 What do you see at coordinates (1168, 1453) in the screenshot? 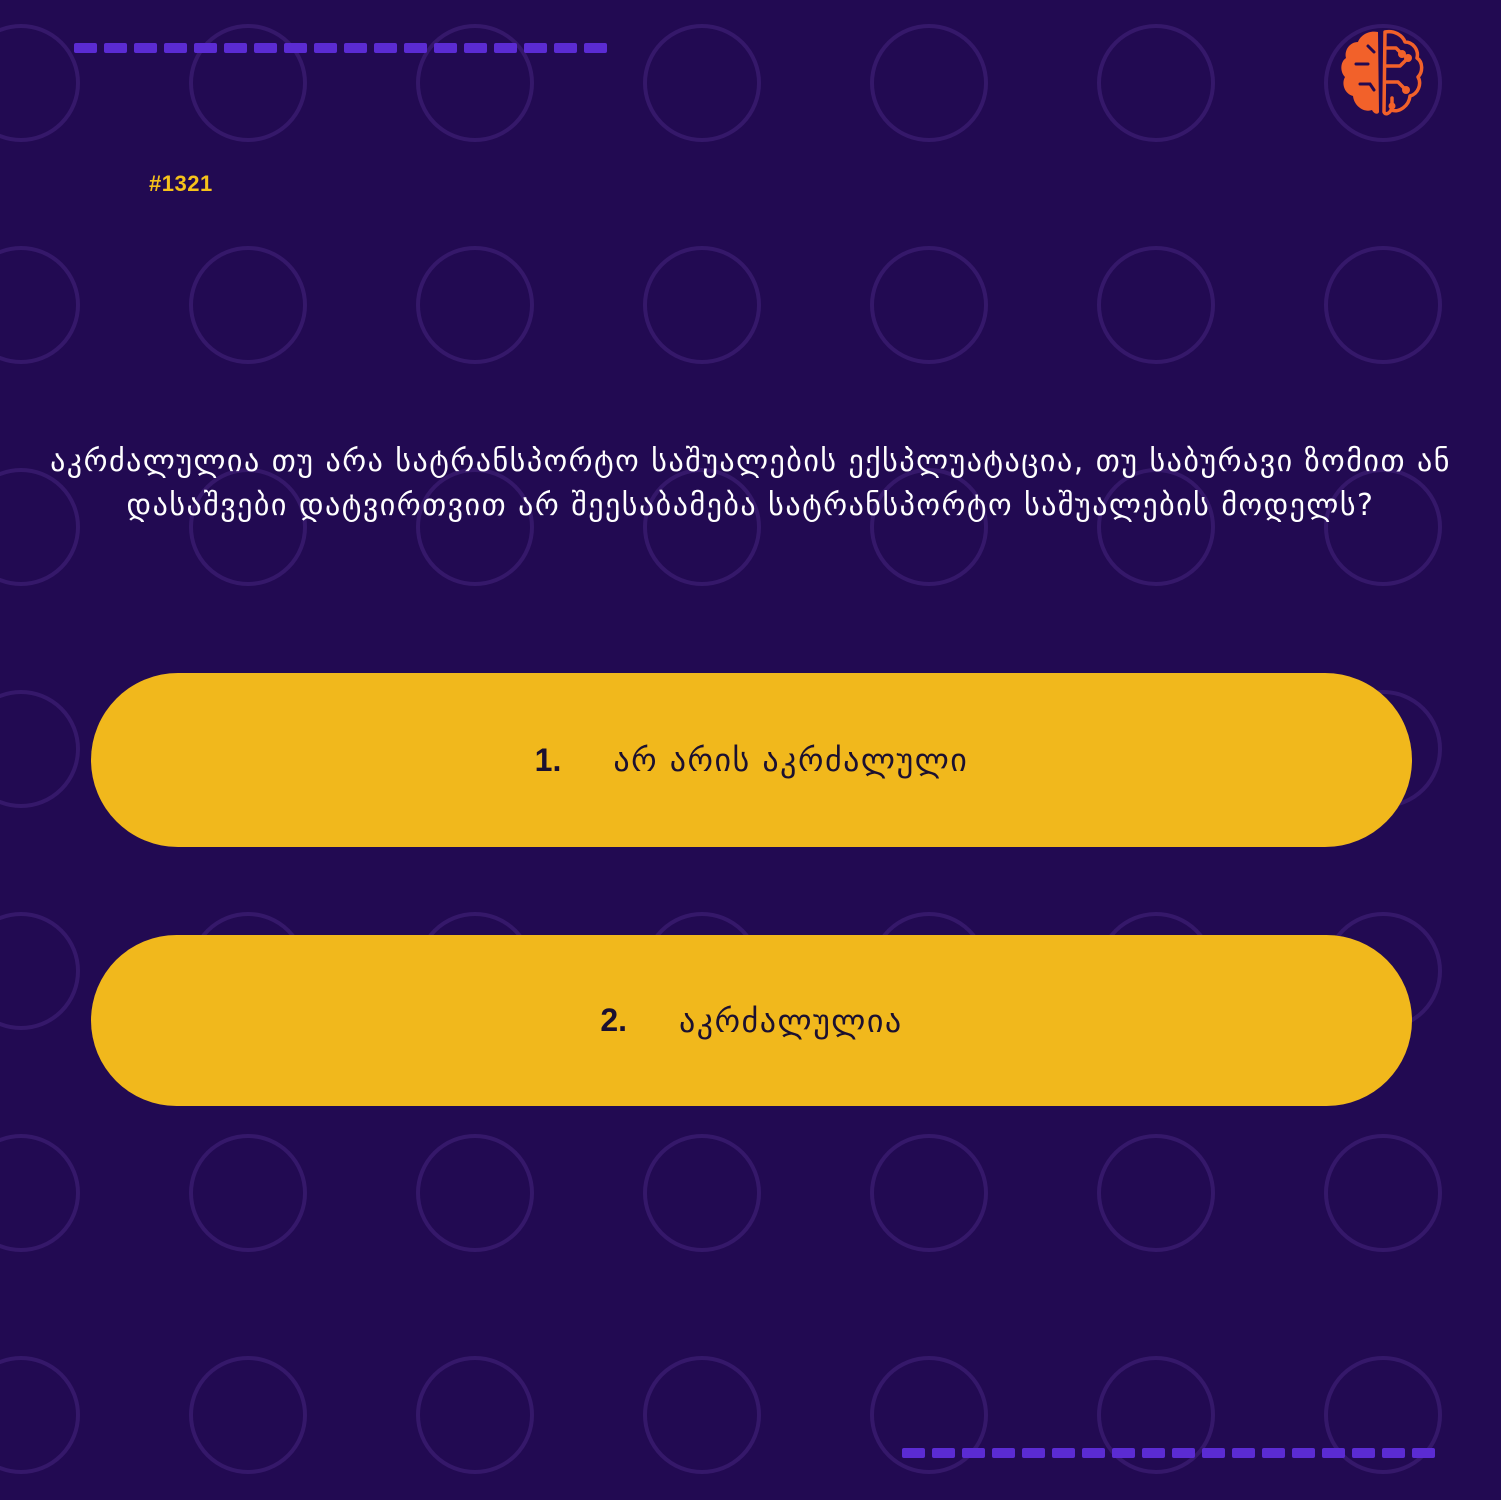
I see `bottom-dash-decoration` at bounding box center [1168, 1453].